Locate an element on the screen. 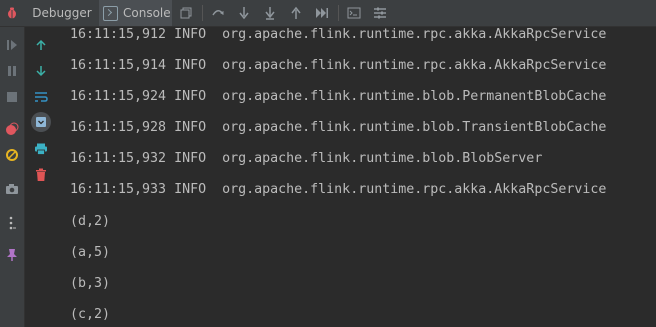 The image size is (656, 327). tab-console: Console is located at coordinates (135, 13).